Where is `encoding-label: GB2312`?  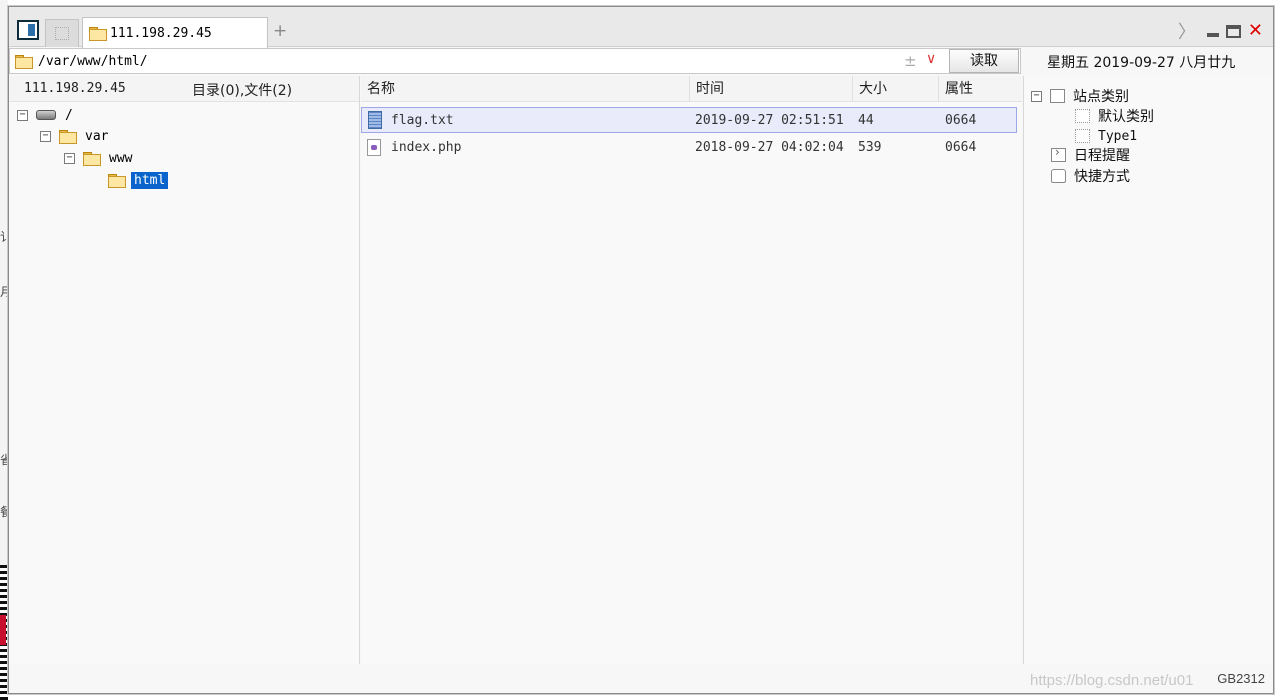 encoding-label: GB2312 is located at coordinates (1241, 678).